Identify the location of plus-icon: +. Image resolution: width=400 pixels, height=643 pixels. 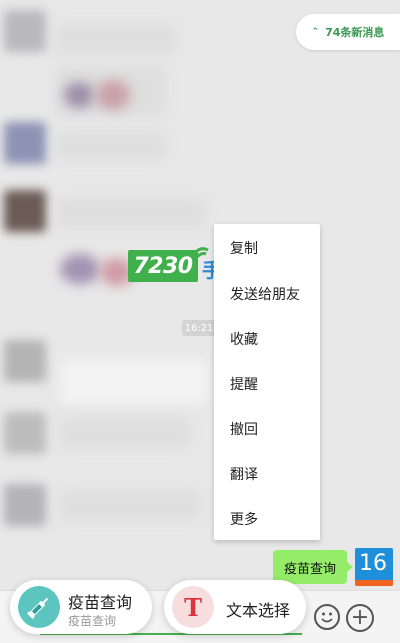
(360, 618).